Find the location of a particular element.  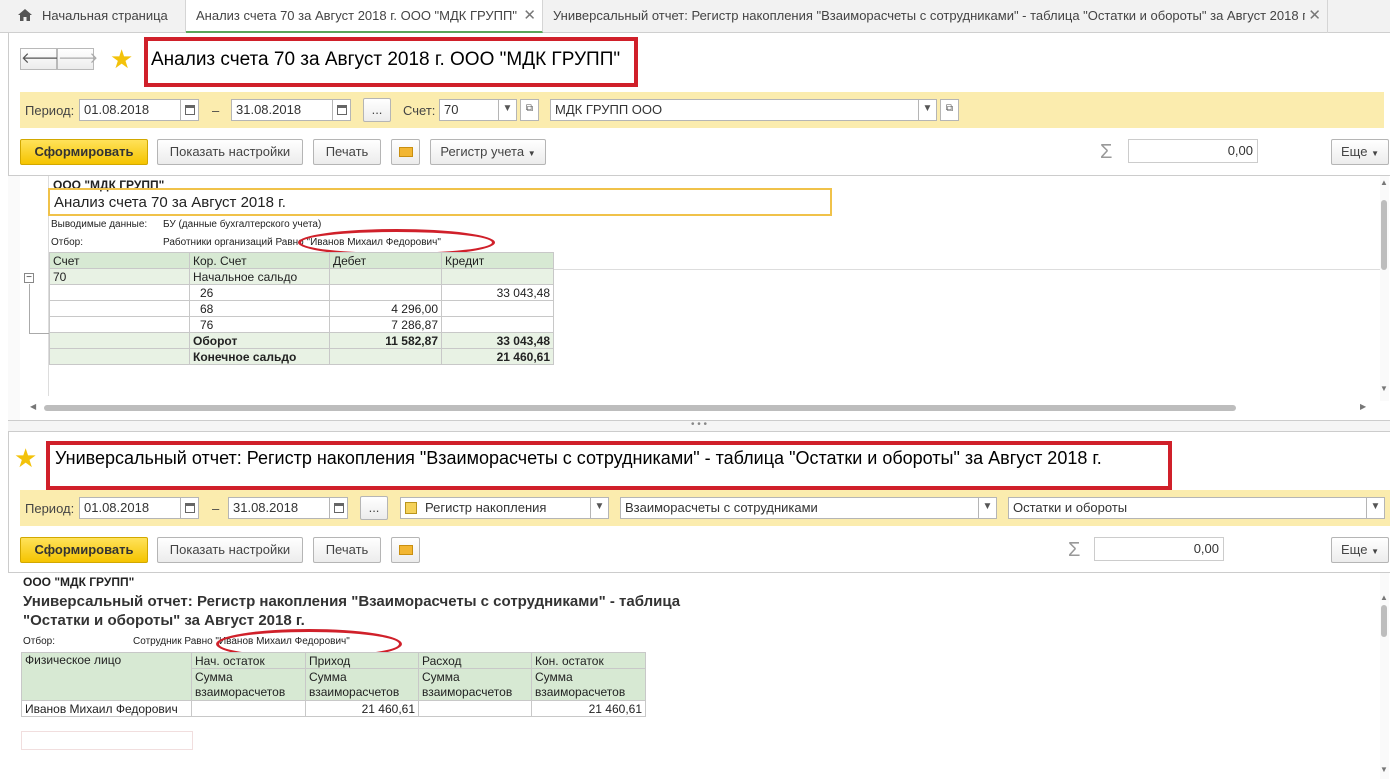

register-name-field: Взаиморасчеты с сотрудниками is located at coordinates (800, 508).